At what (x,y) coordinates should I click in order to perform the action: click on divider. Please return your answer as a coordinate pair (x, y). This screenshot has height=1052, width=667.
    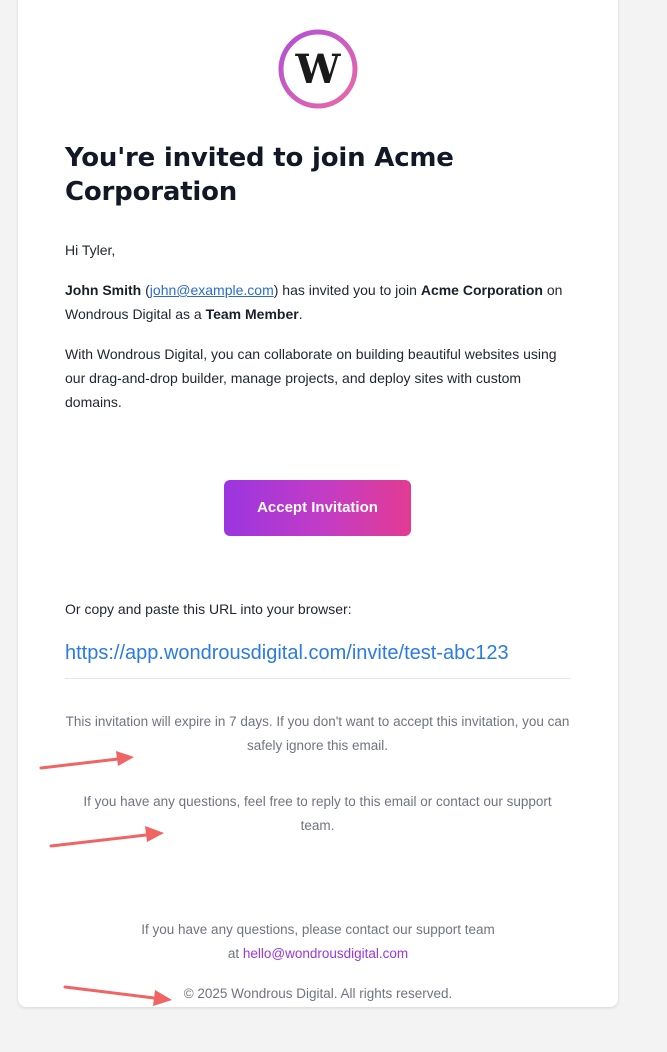
    Looking at the image, I should click on (317, 678).